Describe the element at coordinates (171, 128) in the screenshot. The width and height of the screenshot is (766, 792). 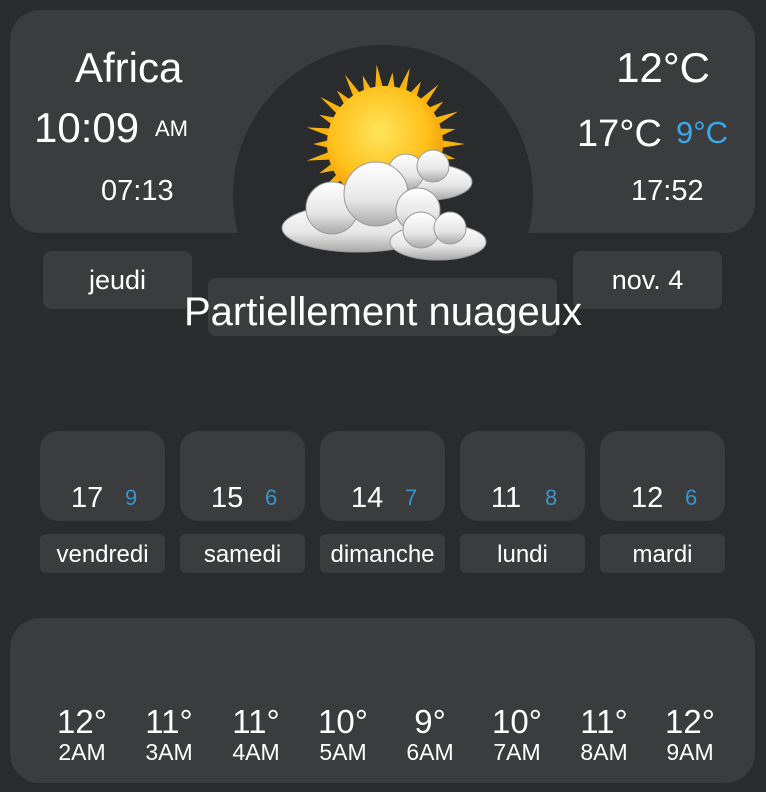
I see `time-period: AM` at that location.